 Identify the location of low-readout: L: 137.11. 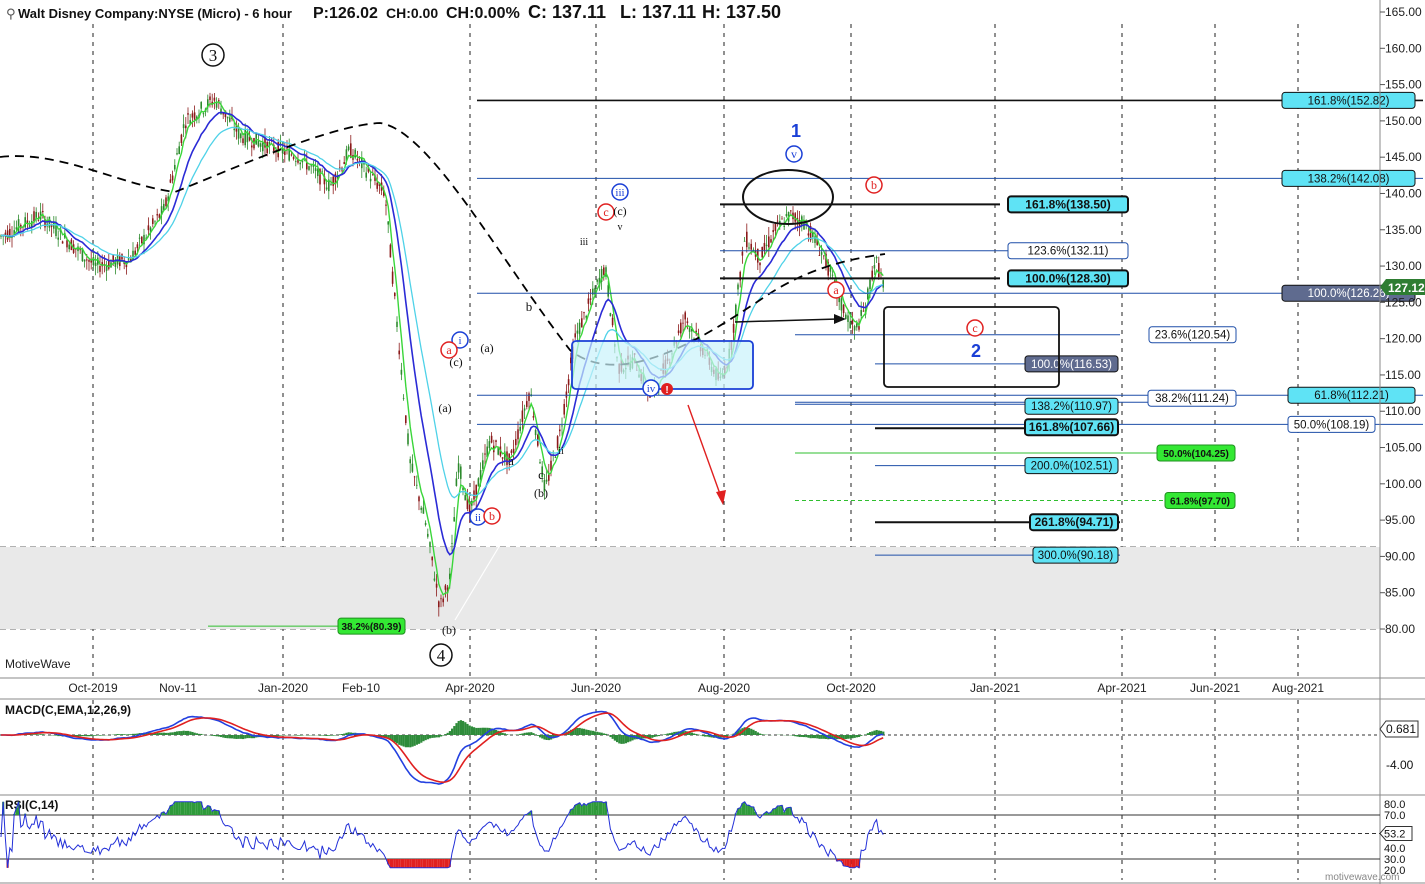
(658, 12).